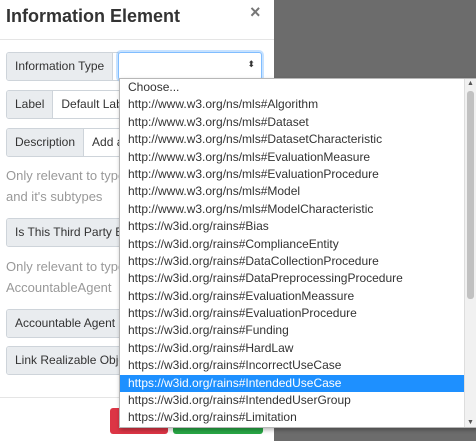  I want to click on option-item: http://www.w3.org/ns/mls#Algorithm, so click(292, 104).